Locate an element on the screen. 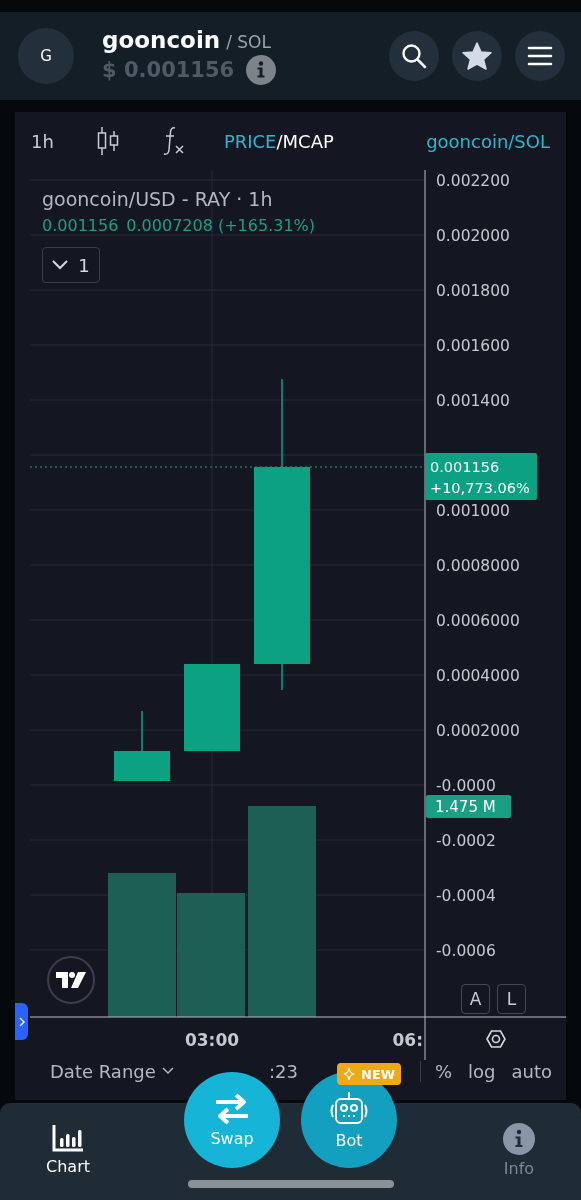 The height and width of the screenshot is (1200, 581). axis-label: -0.0004 is located at coordinates (466, 896).